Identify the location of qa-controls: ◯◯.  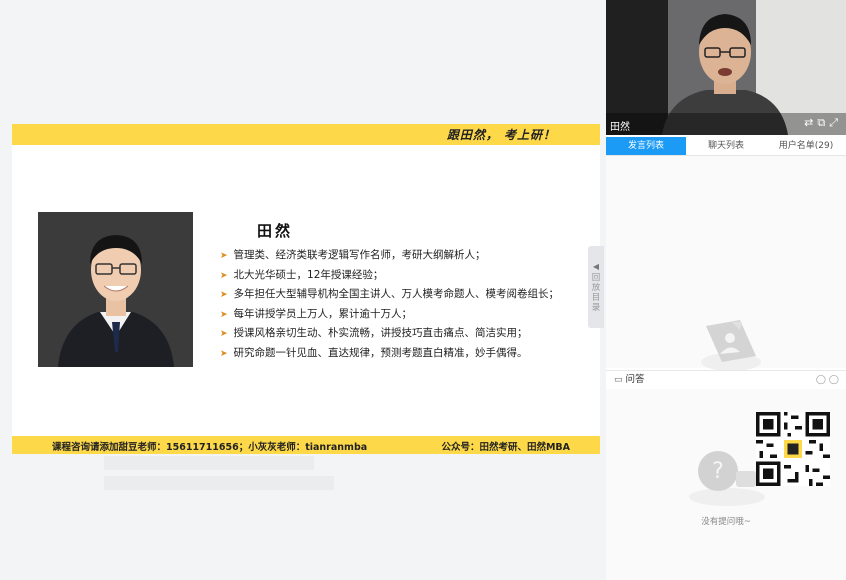
(829, 380).